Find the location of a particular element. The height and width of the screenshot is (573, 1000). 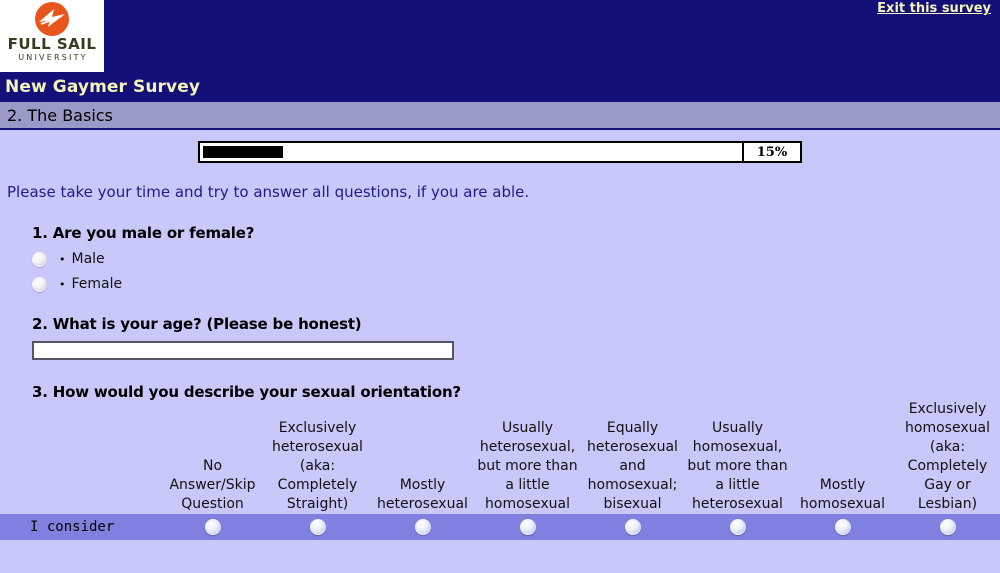

matrix-row: I consider is located at coordinates (500, 527).